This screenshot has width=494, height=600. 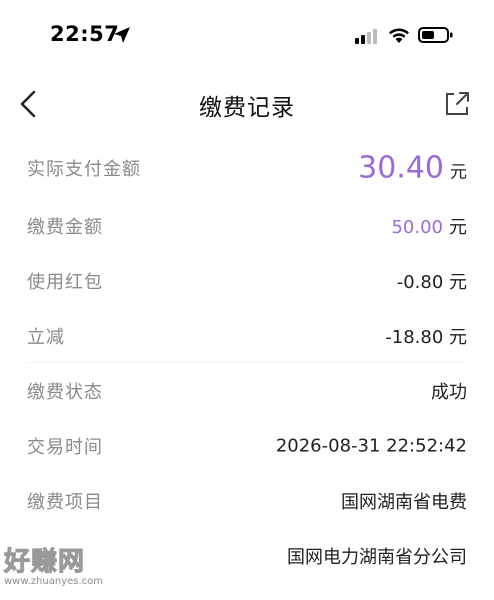 I want to click on company-value: 国网电力湖南省分公司, so click(x=377, y=557).